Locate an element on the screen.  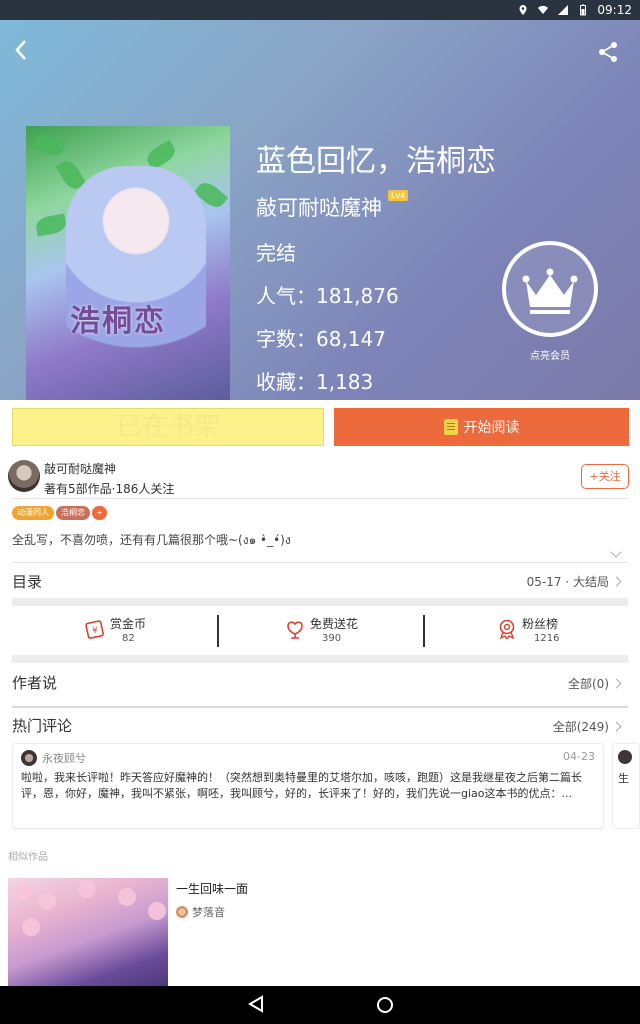
hot-comments-link: 全部(249) is located at coordinates (587, 726).